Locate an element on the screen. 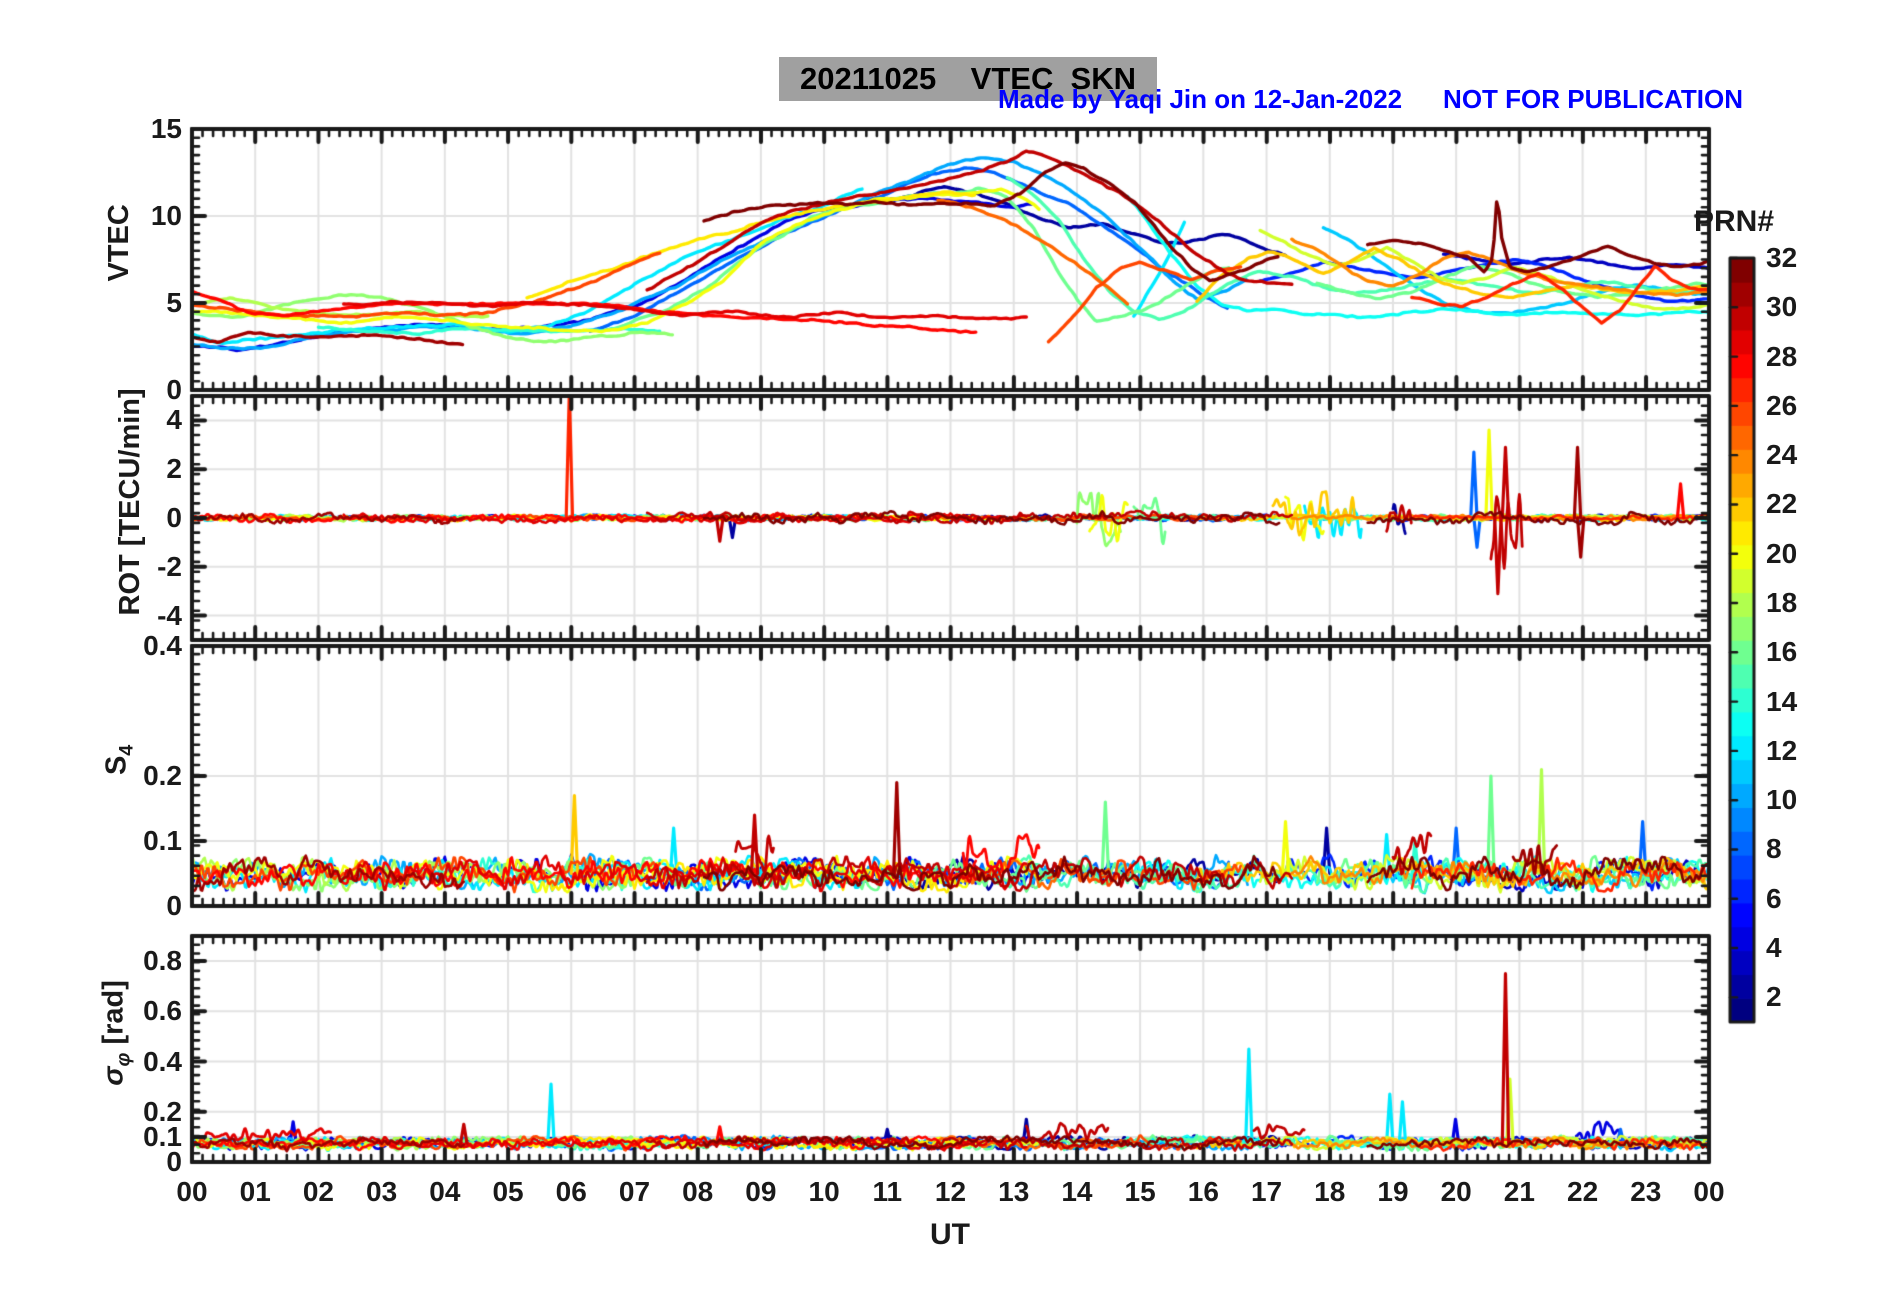 Image resolution: width=1902 pixels, height=1292 pixels. colorbar-tick-label: 24 is located at coordinates (1782, 455).